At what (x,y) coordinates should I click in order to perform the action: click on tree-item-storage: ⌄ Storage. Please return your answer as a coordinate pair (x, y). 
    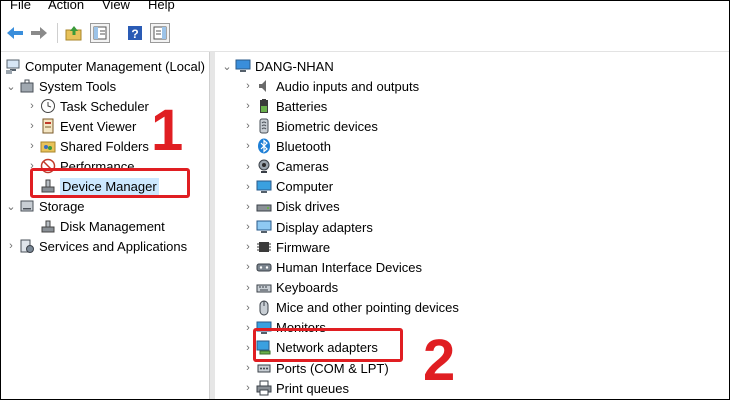
    Looking at the image, I should click on (45, 206).